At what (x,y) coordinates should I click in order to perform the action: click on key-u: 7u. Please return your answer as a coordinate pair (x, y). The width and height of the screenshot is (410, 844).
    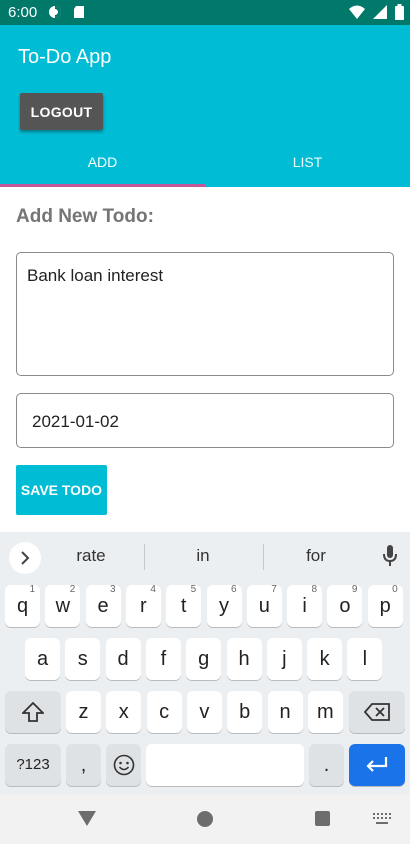
    Looking at the image, I should click on (264, 605).